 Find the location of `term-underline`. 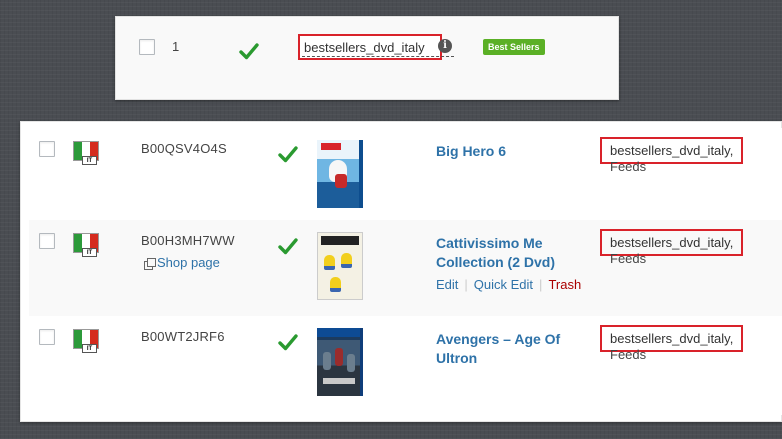

term-underline is located at coordinates (378, 56).